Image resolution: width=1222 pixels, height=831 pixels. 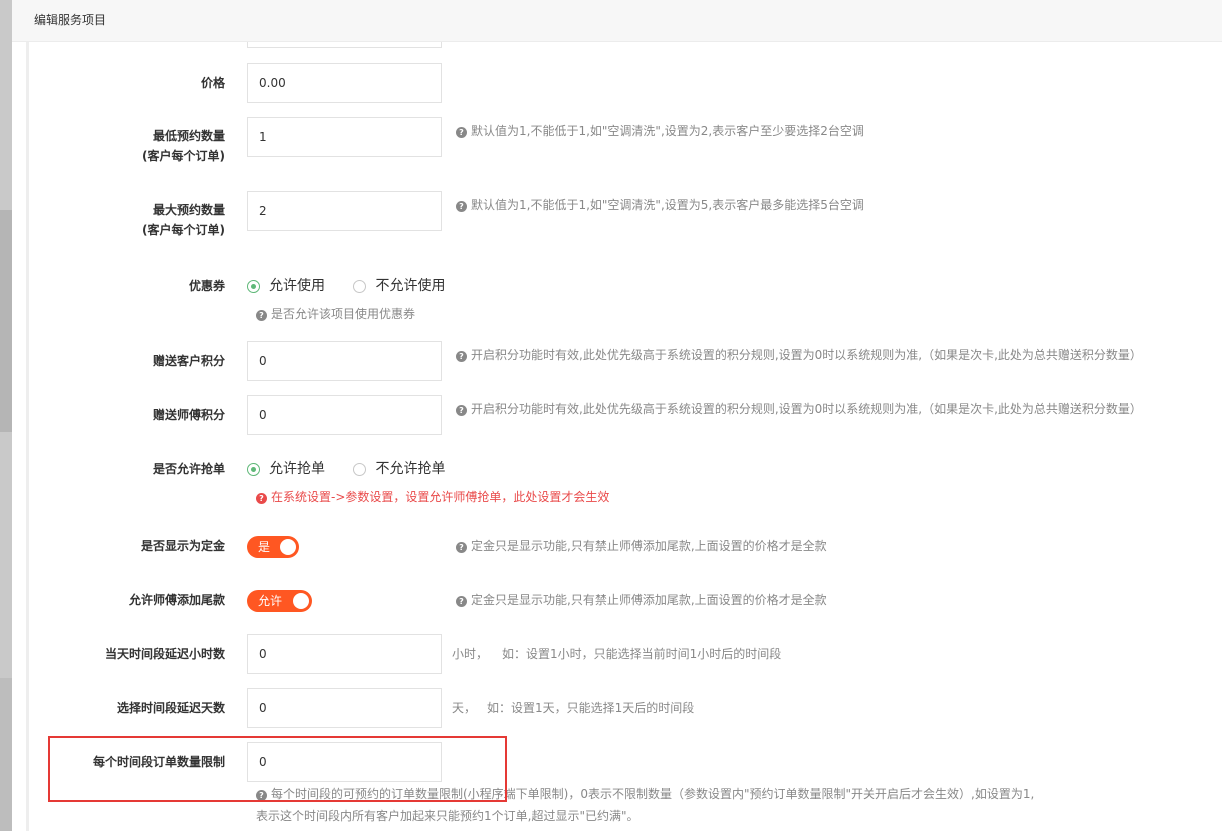 What do you see at coordinates (286, 469) in the screenshot?
I see `grab-order-allow-radio: 允许抢单` at bounding box center [286, 469].